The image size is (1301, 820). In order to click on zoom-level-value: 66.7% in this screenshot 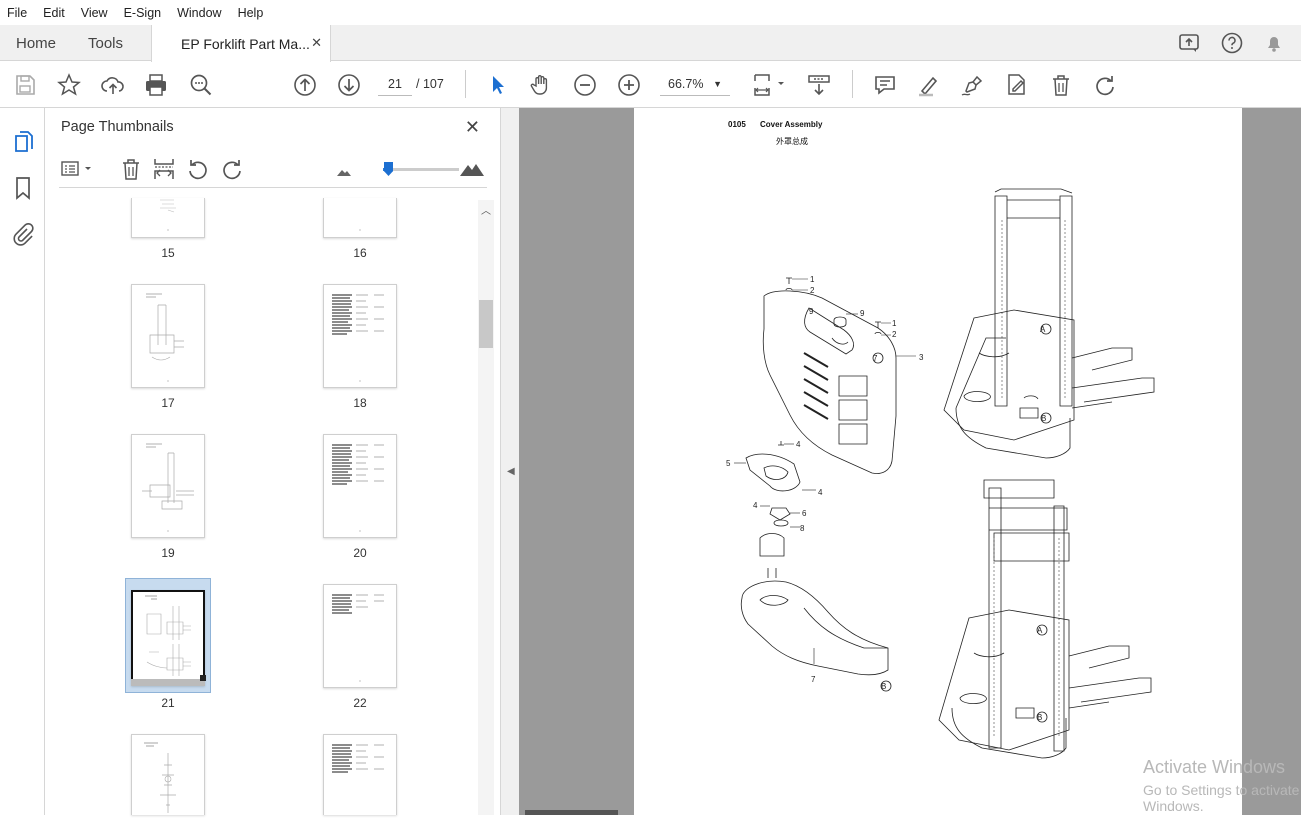, I will do `click(686, 84)`.